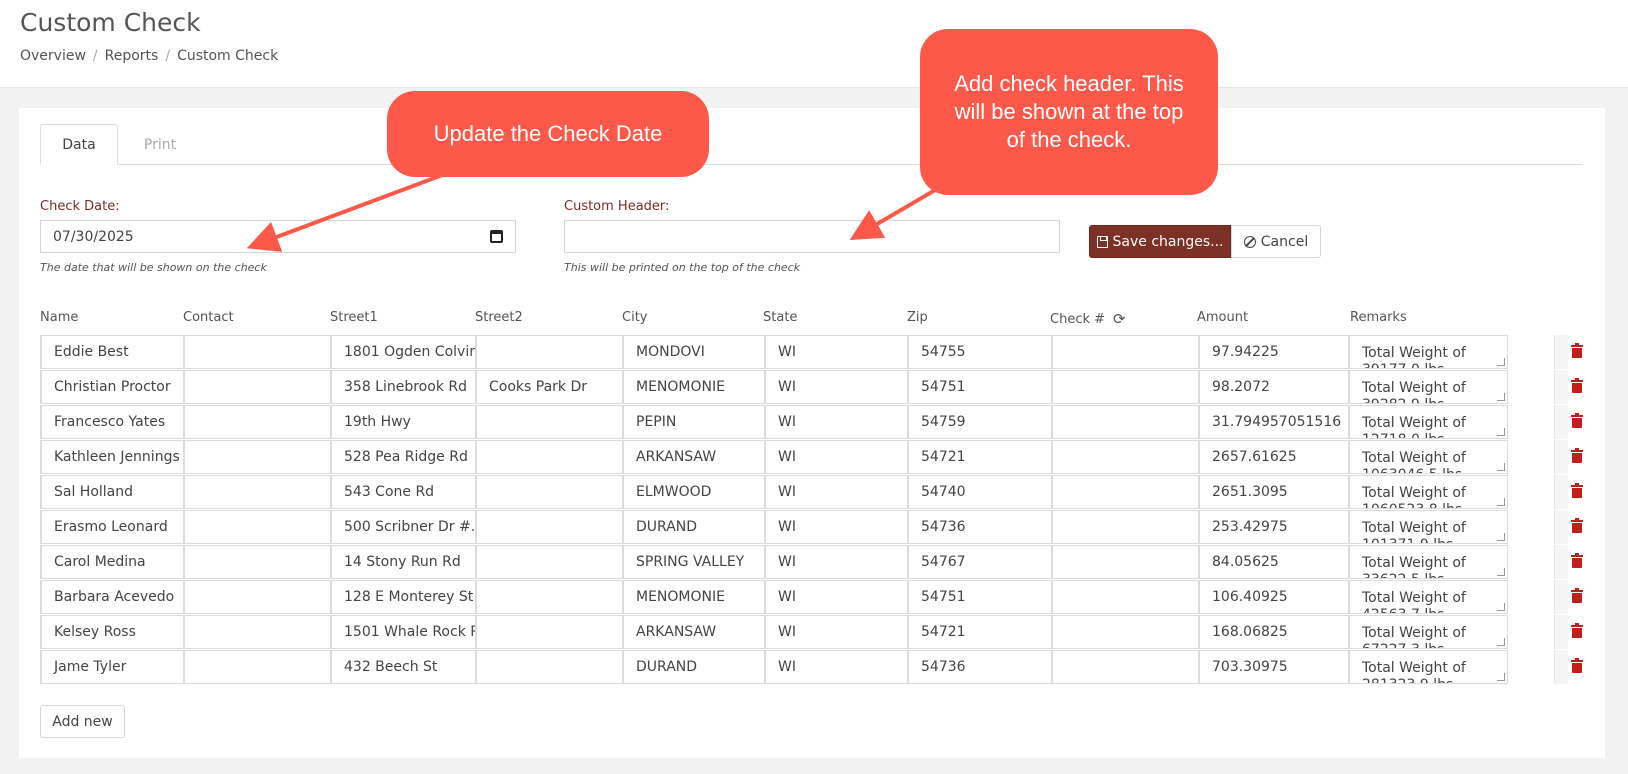  Describe the element at coordinates (113, 667) in the screenshot. I see `cell-name: Jame Tyler` at that location.